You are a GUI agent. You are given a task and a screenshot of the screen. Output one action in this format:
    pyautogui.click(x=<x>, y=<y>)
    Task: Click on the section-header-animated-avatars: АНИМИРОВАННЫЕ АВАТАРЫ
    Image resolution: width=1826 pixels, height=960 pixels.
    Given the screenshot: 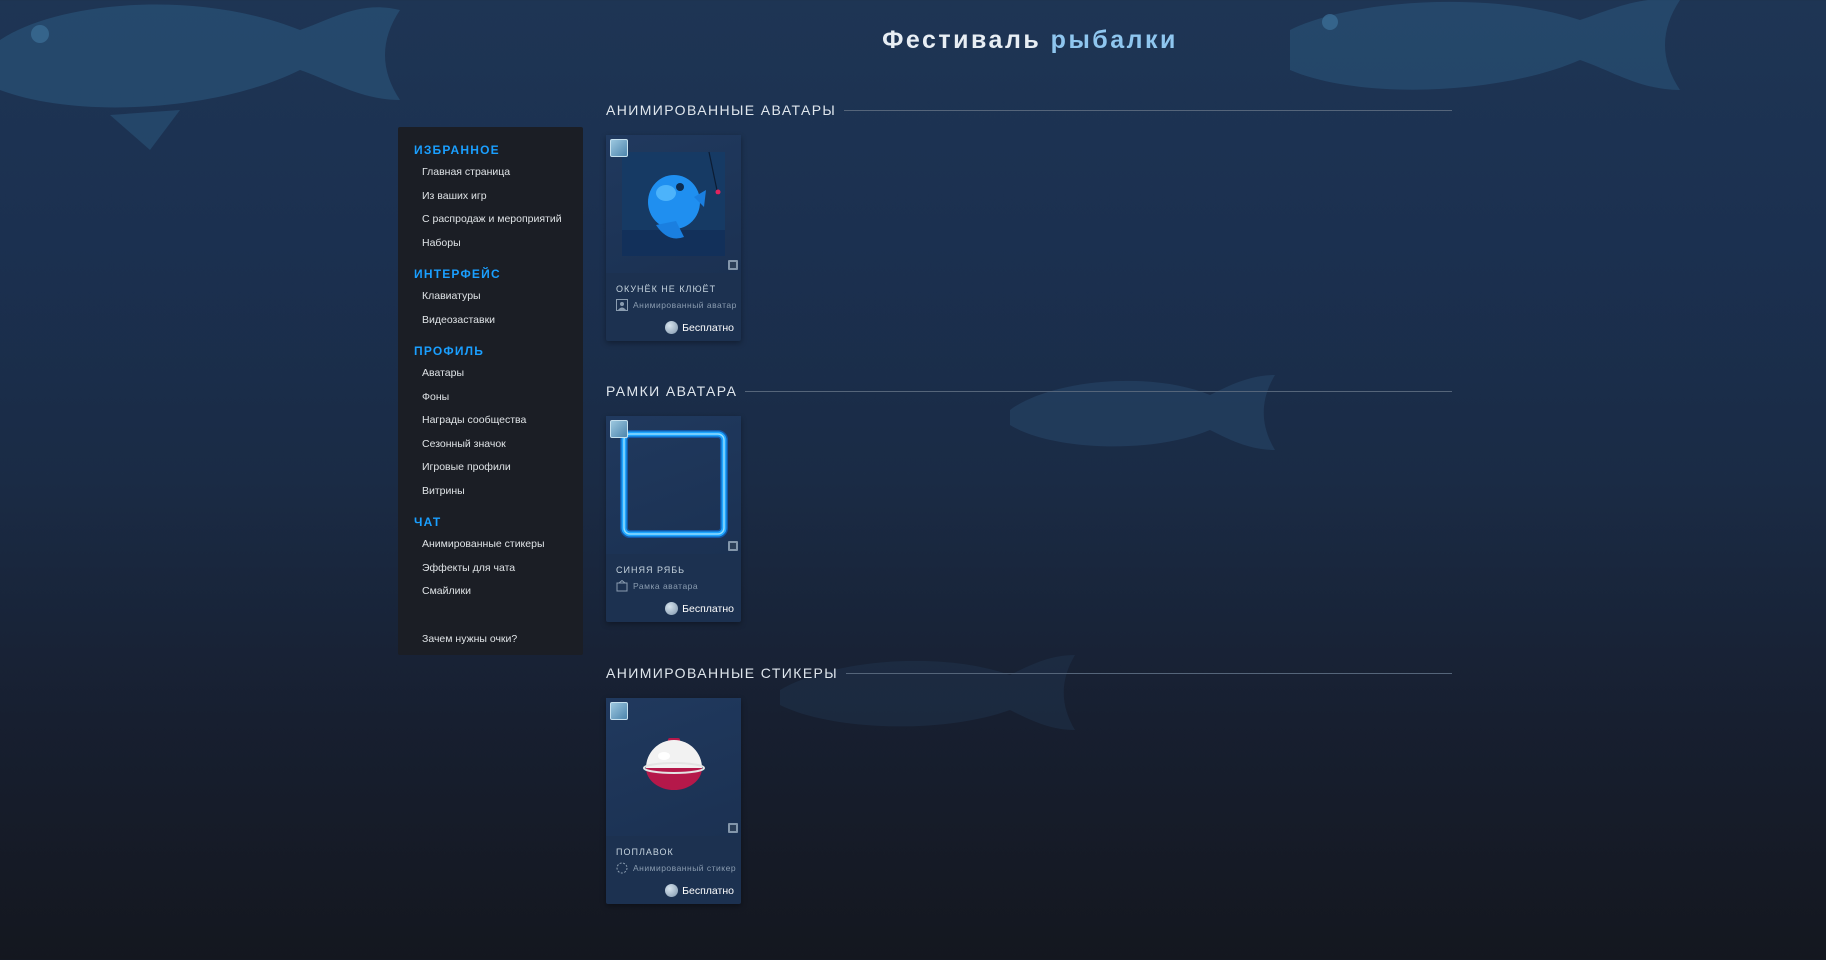 What is the action you would take?
    pyautogui.click(x=1029, y=110)
    